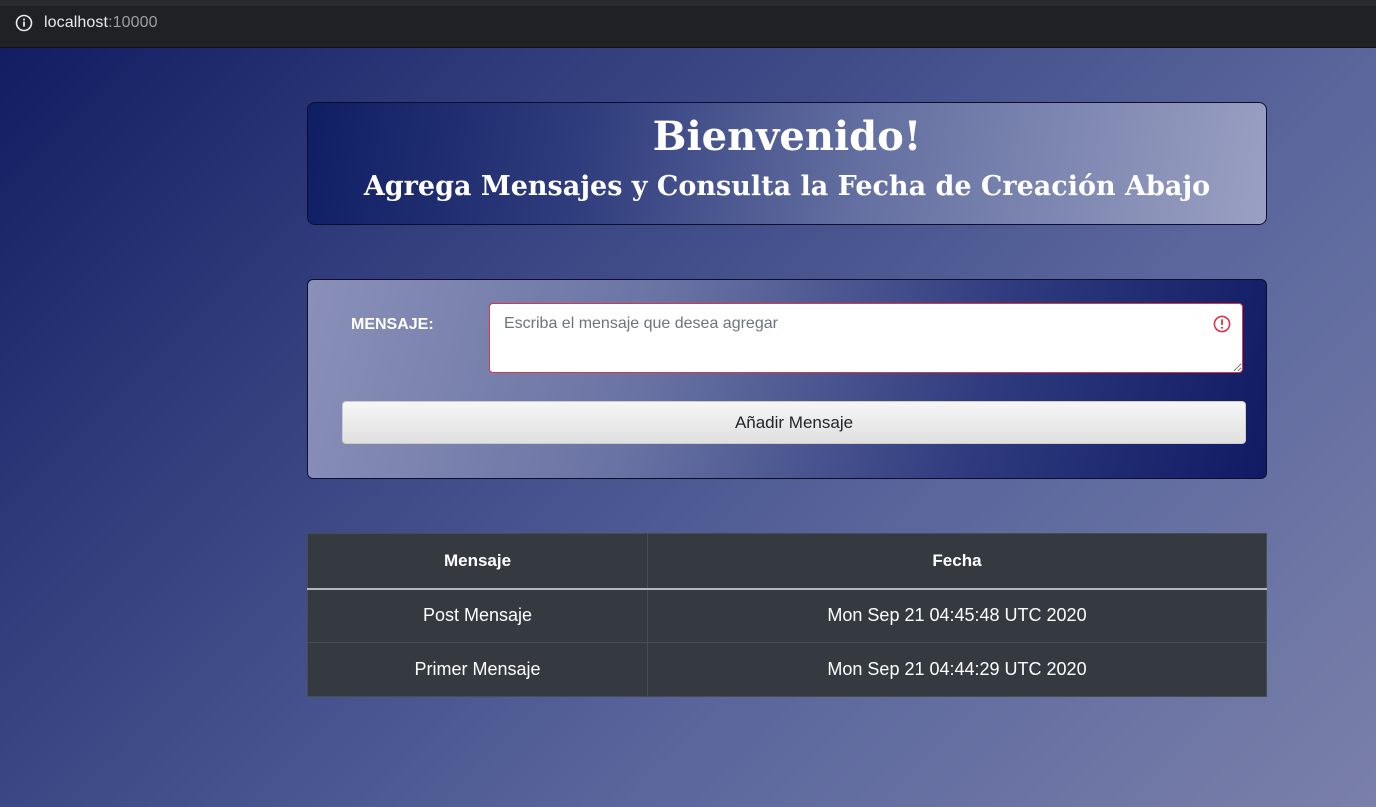 The image size is (1376, 807). Describe the element at coordinates (133, 22) in the screenshot. I see `url-port: :10000` at that location.